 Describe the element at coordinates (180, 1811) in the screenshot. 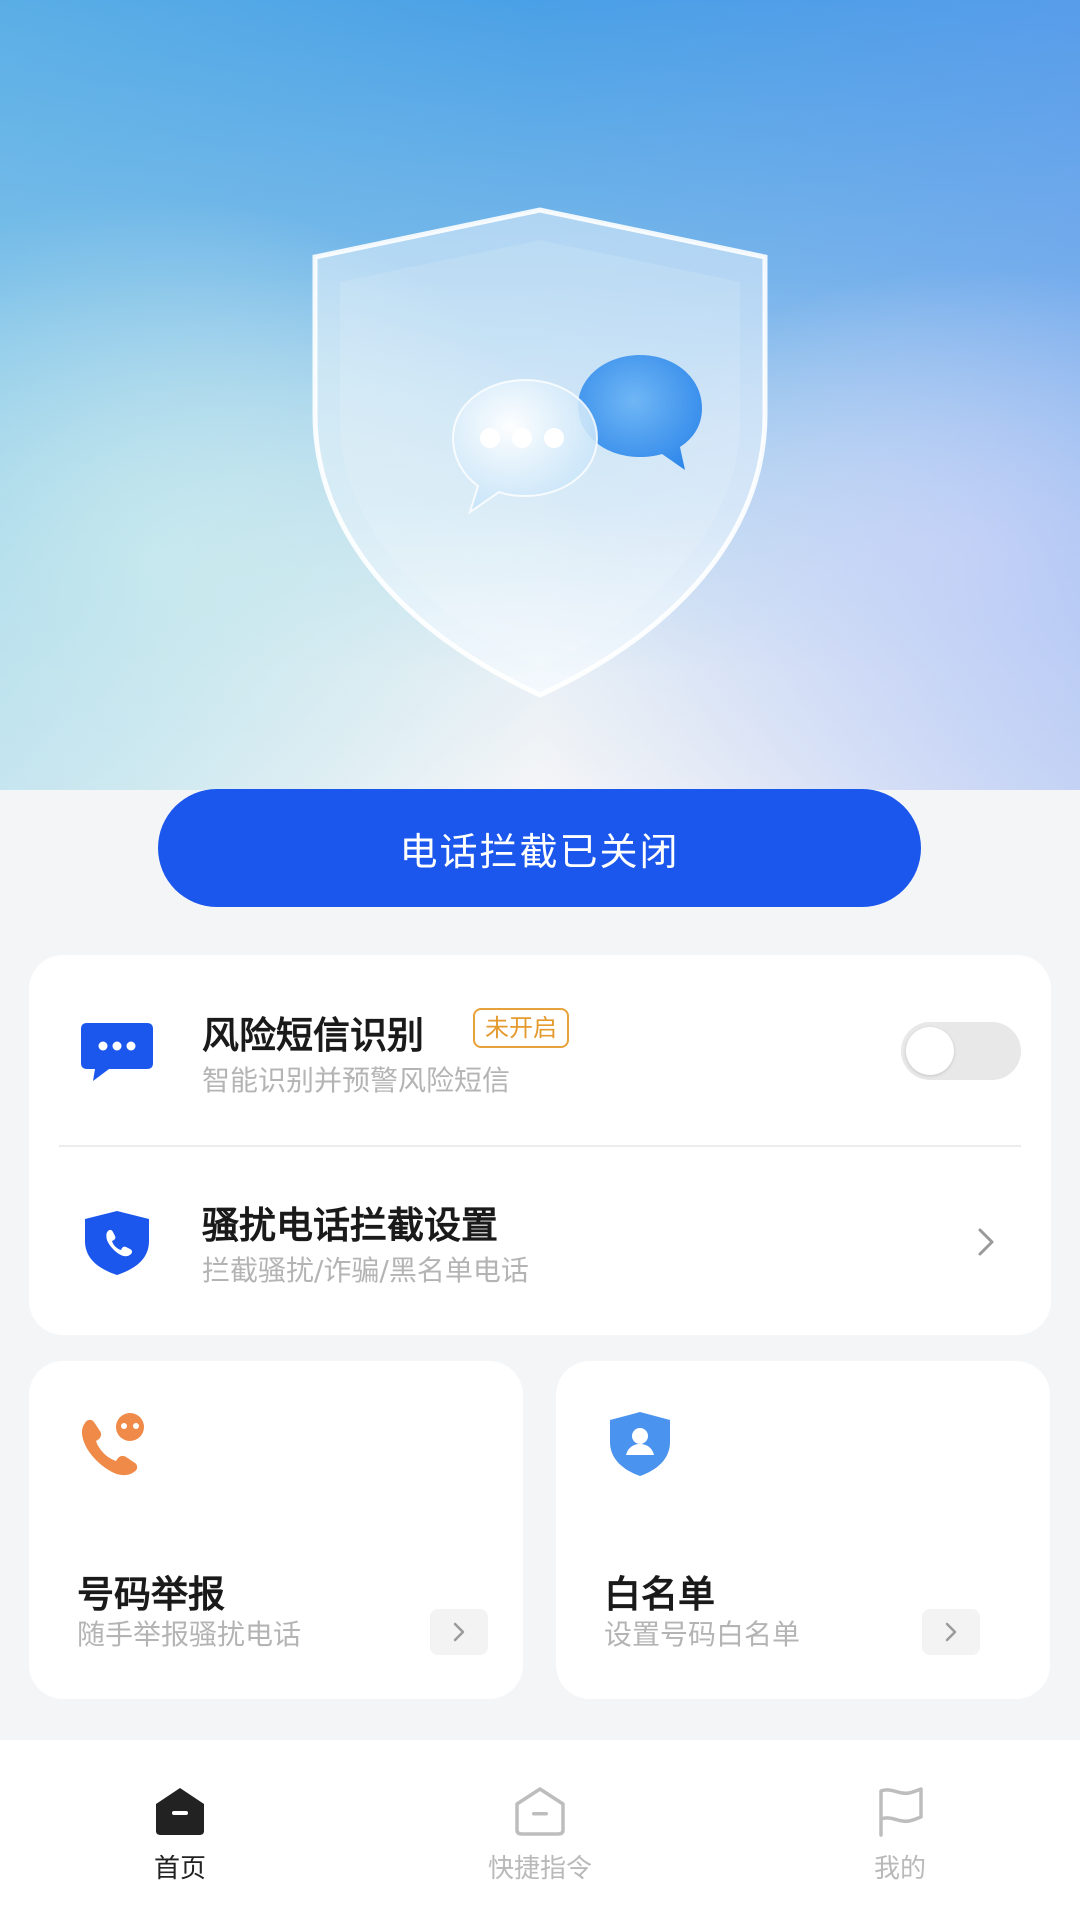

I see `home-icon` at that location.